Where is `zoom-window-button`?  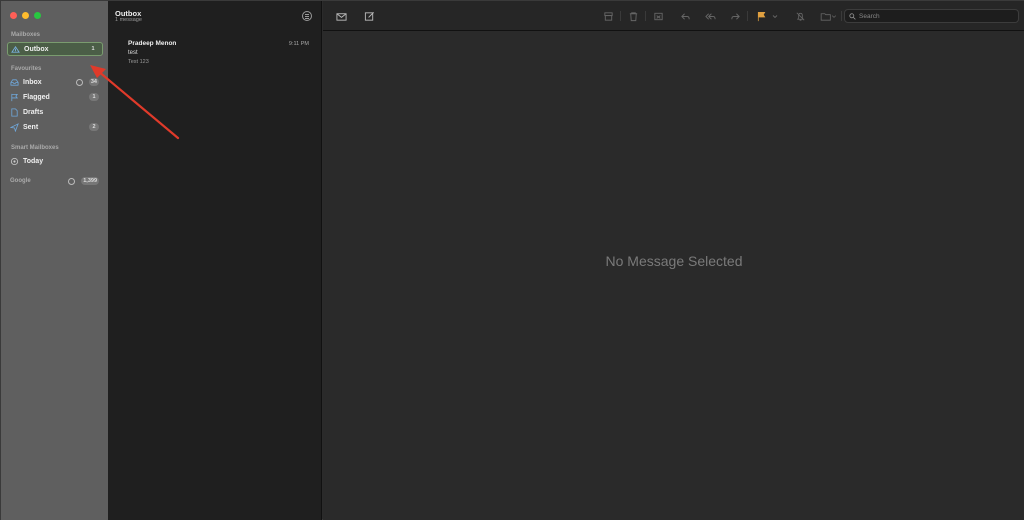
zoom-window-button is located at coordinates (37, 15).